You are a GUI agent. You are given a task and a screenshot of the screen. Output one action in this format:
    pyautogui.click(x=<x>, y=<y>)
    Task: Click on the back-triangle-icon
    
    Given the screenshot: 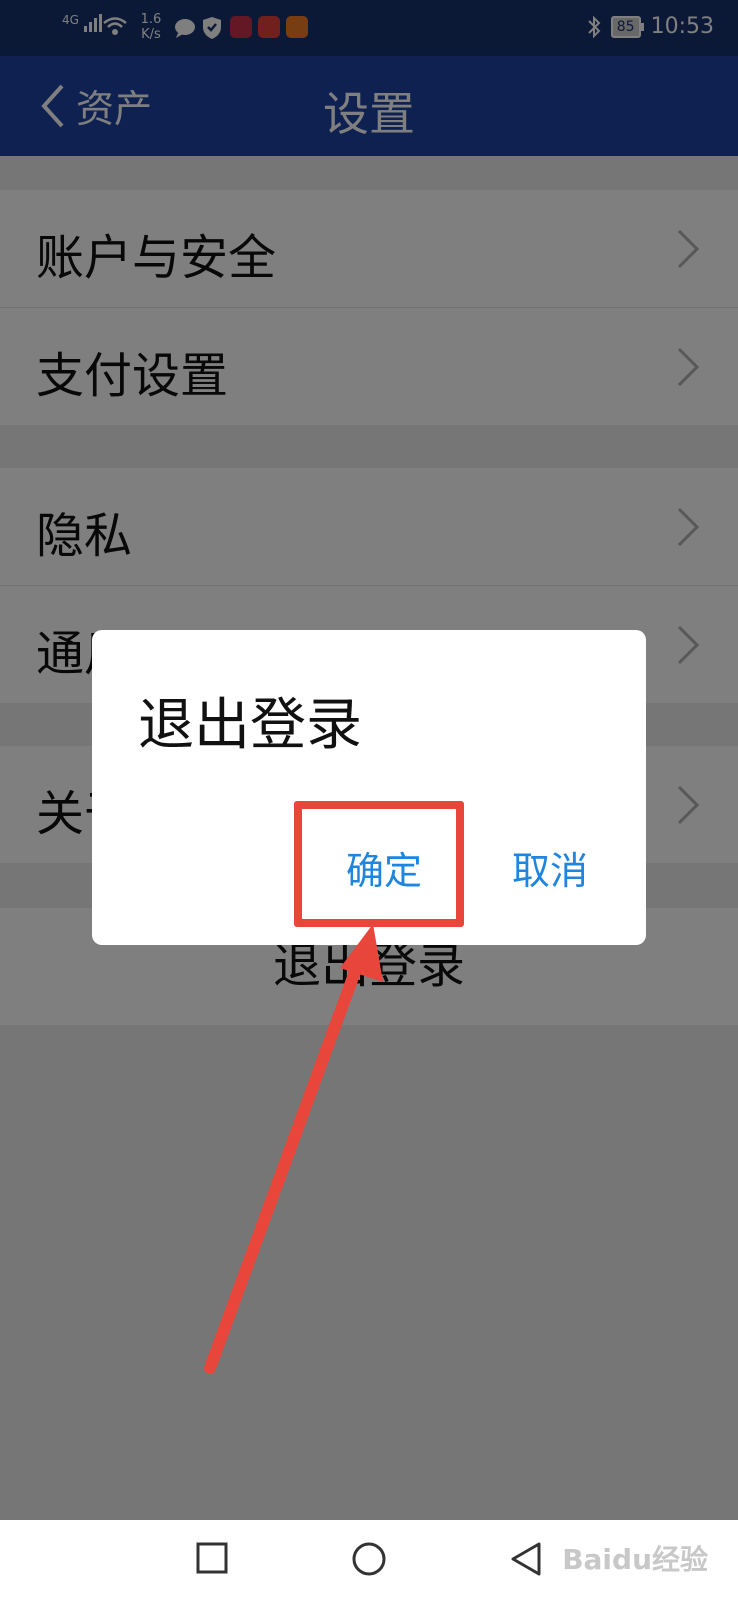 What is the action you would take?
    pyautogui.click(x=526, y=1559)
    